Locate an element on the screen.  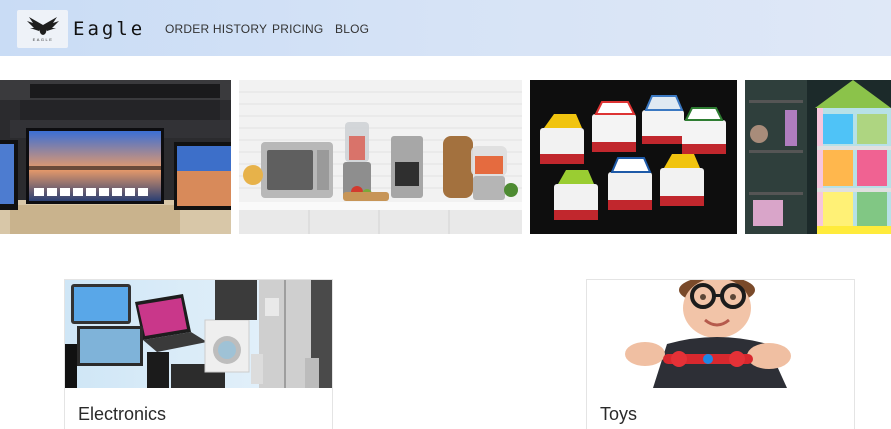
electronics-collage-image is located at coordinates (198, 334).